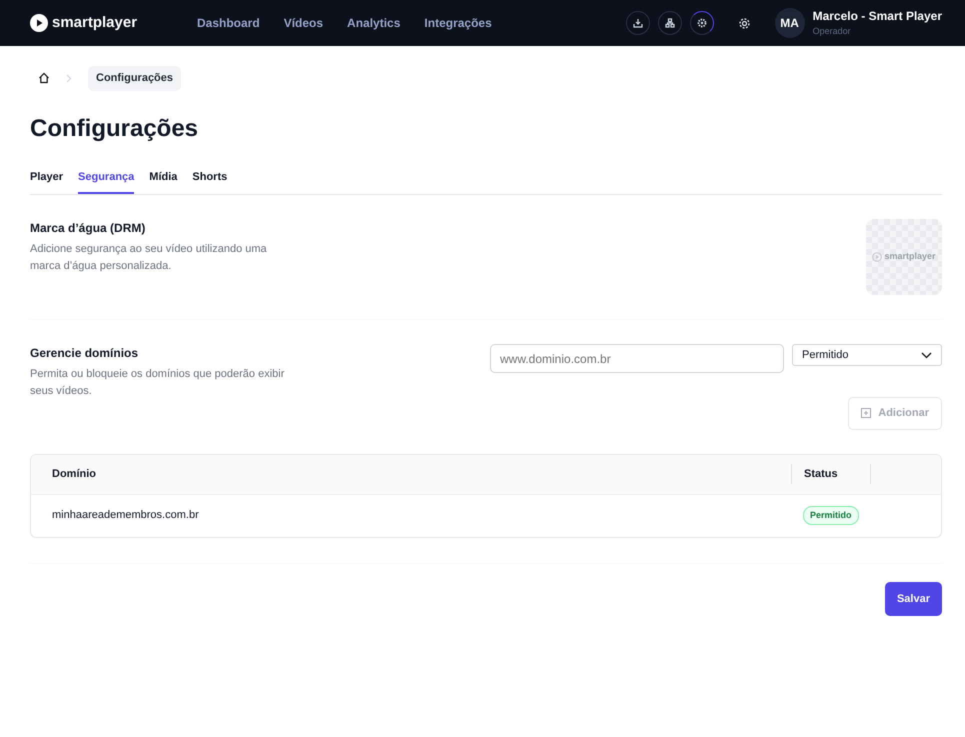 This screenshot has width=965, height=737. I want to click on breadcrumb-current: Configurações, so click(135, 78).